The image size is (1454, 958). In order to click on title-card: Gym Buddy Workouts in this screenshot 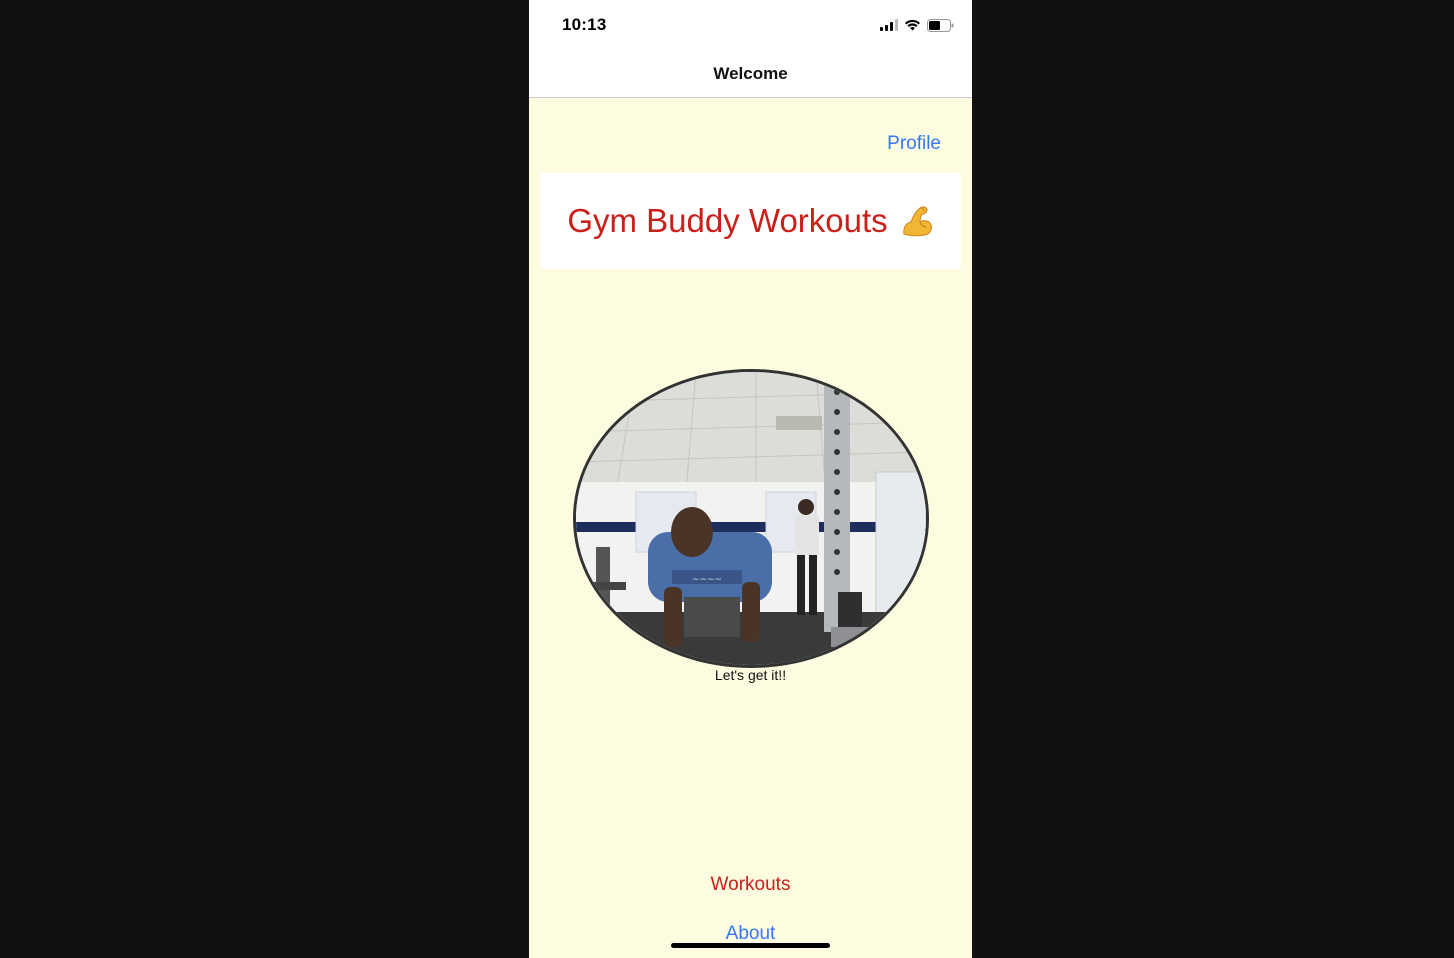, I will do `click(750, 221)`.